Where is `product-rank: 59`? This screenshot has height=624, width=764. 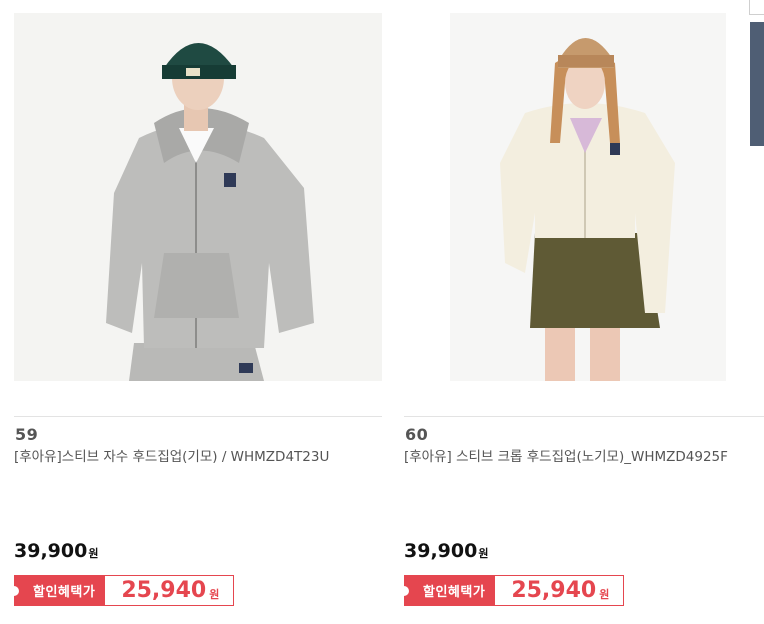
product-rank: 59 is located at coordinates (27, 434).